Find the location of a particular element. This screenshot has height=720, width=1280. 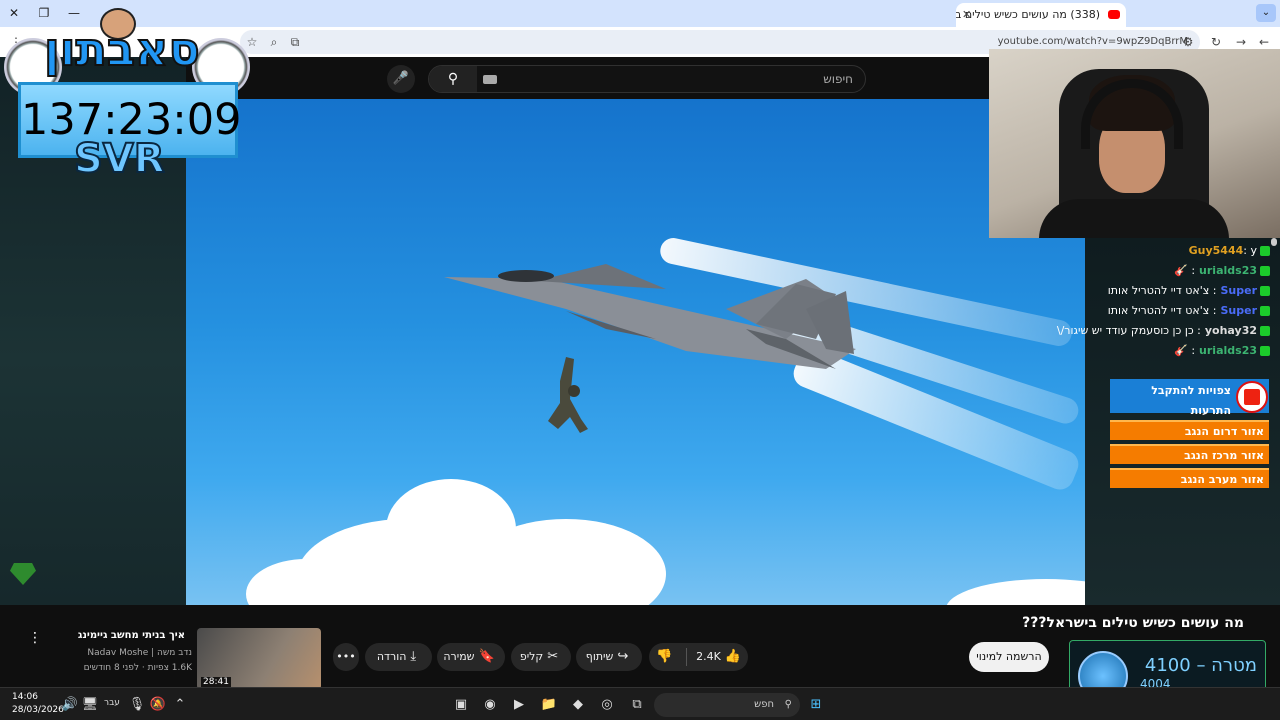

chat-username: yohay32 is located at coordinates (1230, 330).